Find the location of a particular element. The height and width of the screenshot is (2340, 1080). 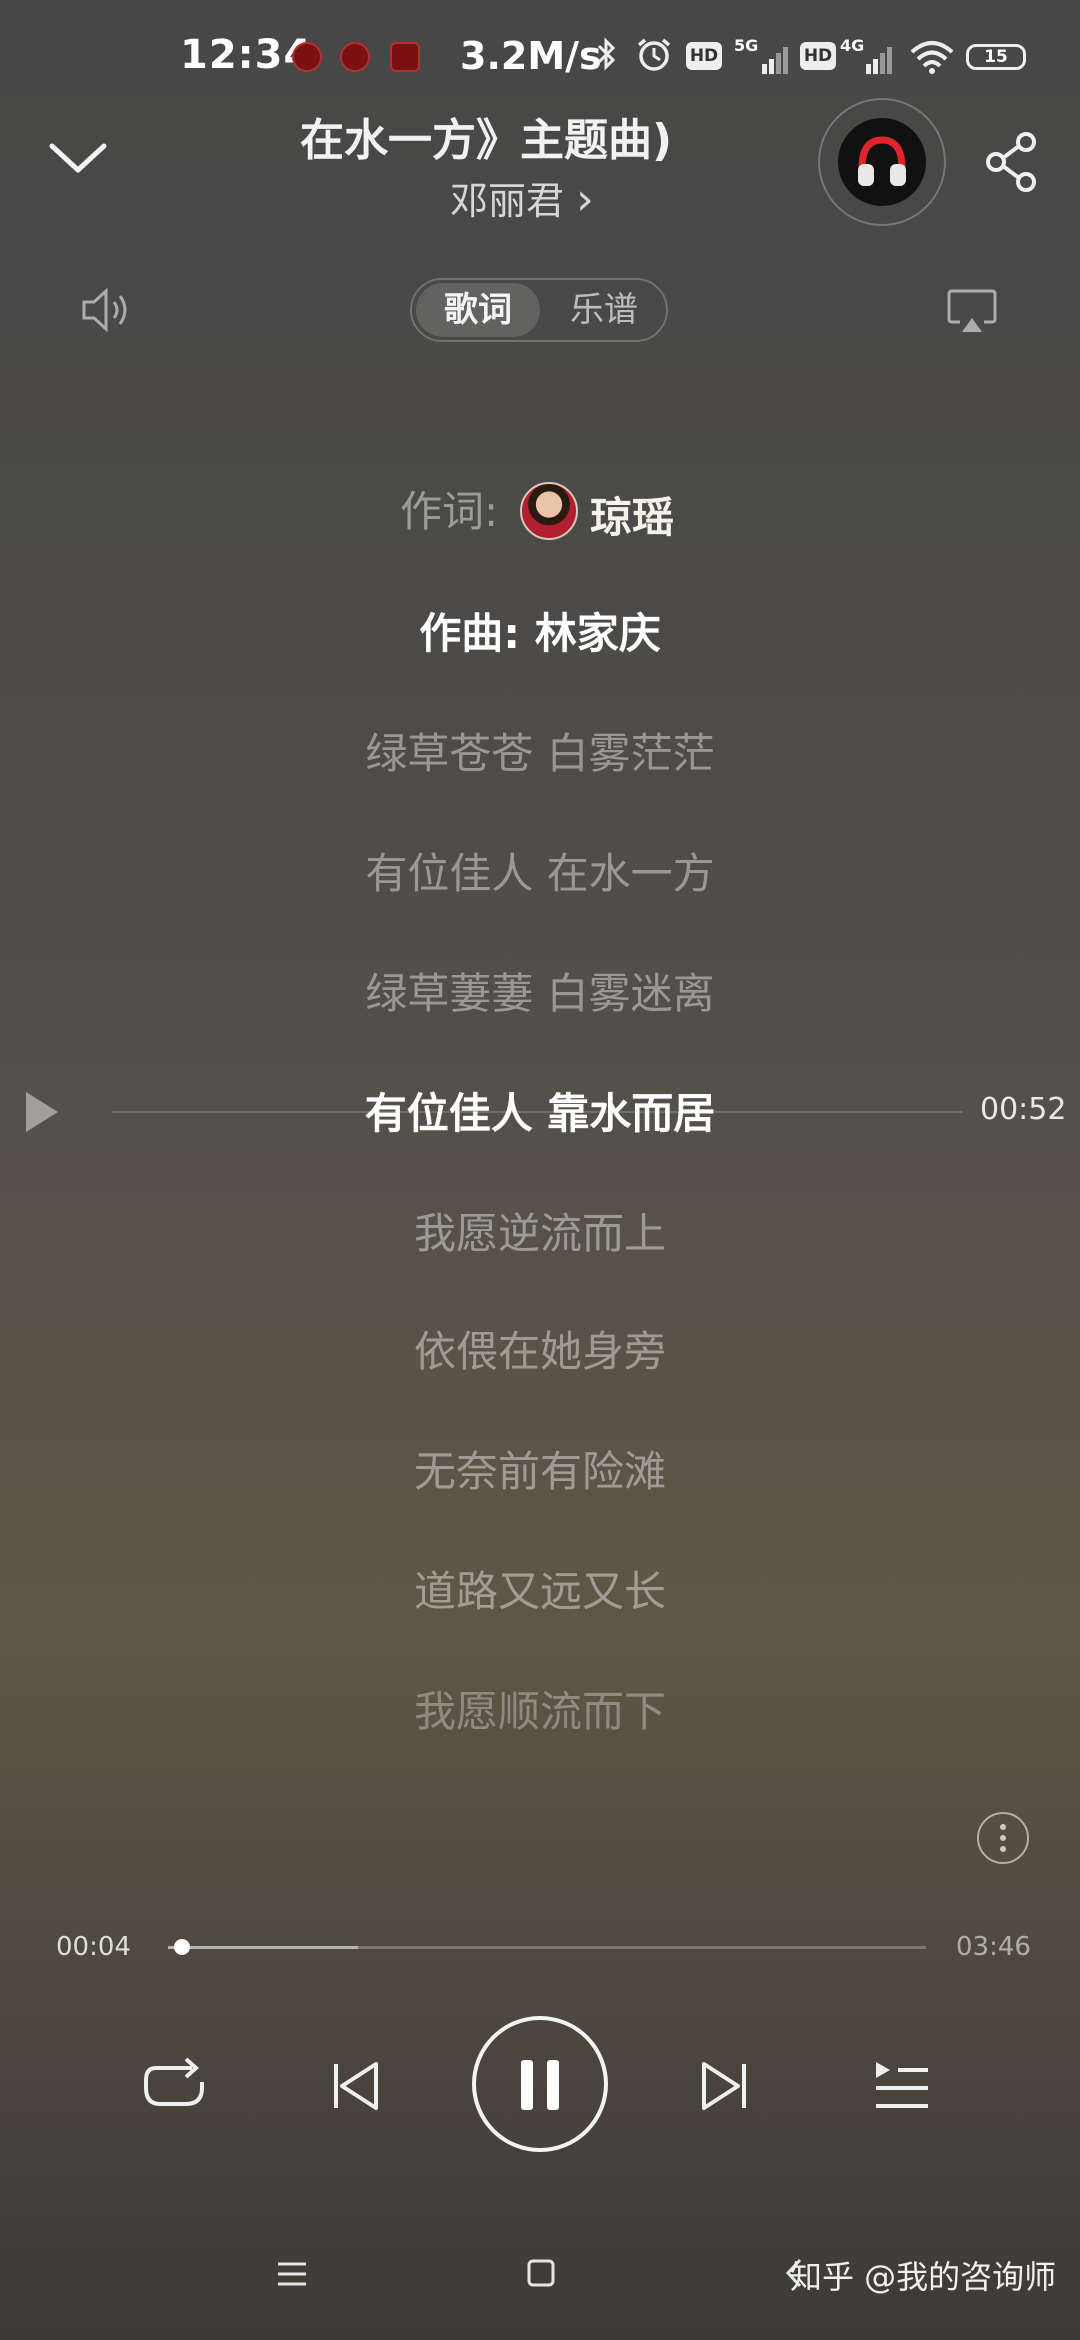

repeat-icon is located at coordinates (175, 2085).